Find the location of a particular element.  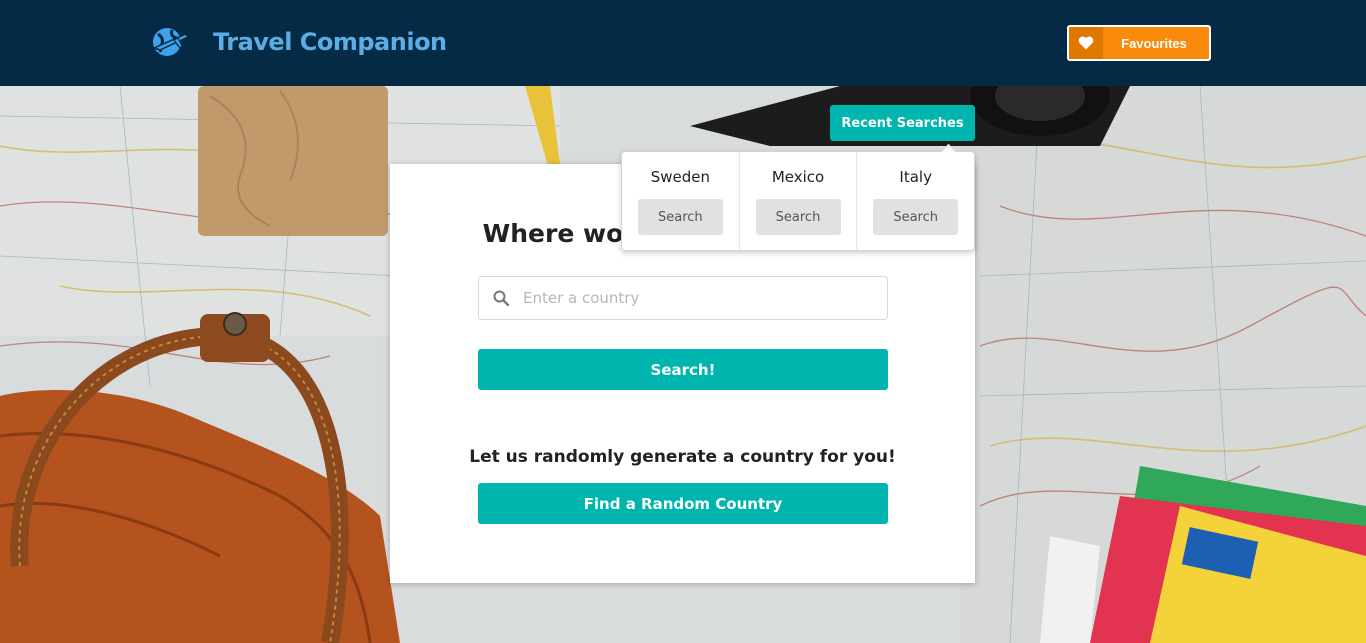

brand-title: Travel Companion is located at coordinates (330, 42).